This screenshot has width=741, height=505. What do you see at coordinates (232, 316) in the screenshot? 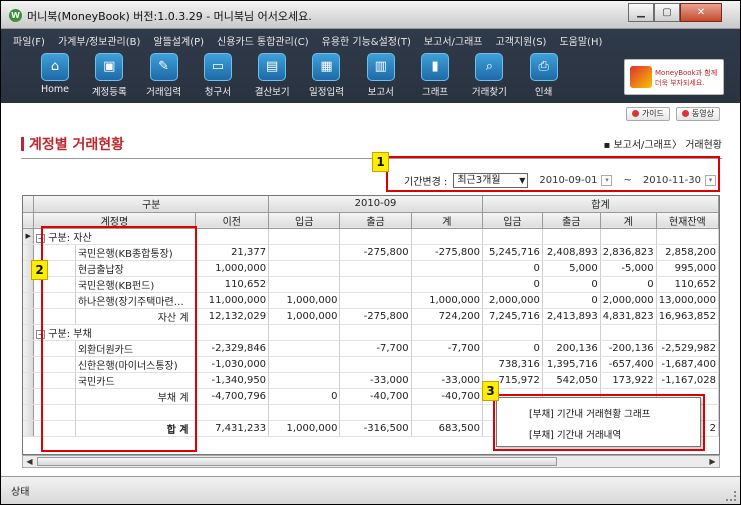
I see `subtotal-cell: 12,132,029` at bounding box center [232, 316].